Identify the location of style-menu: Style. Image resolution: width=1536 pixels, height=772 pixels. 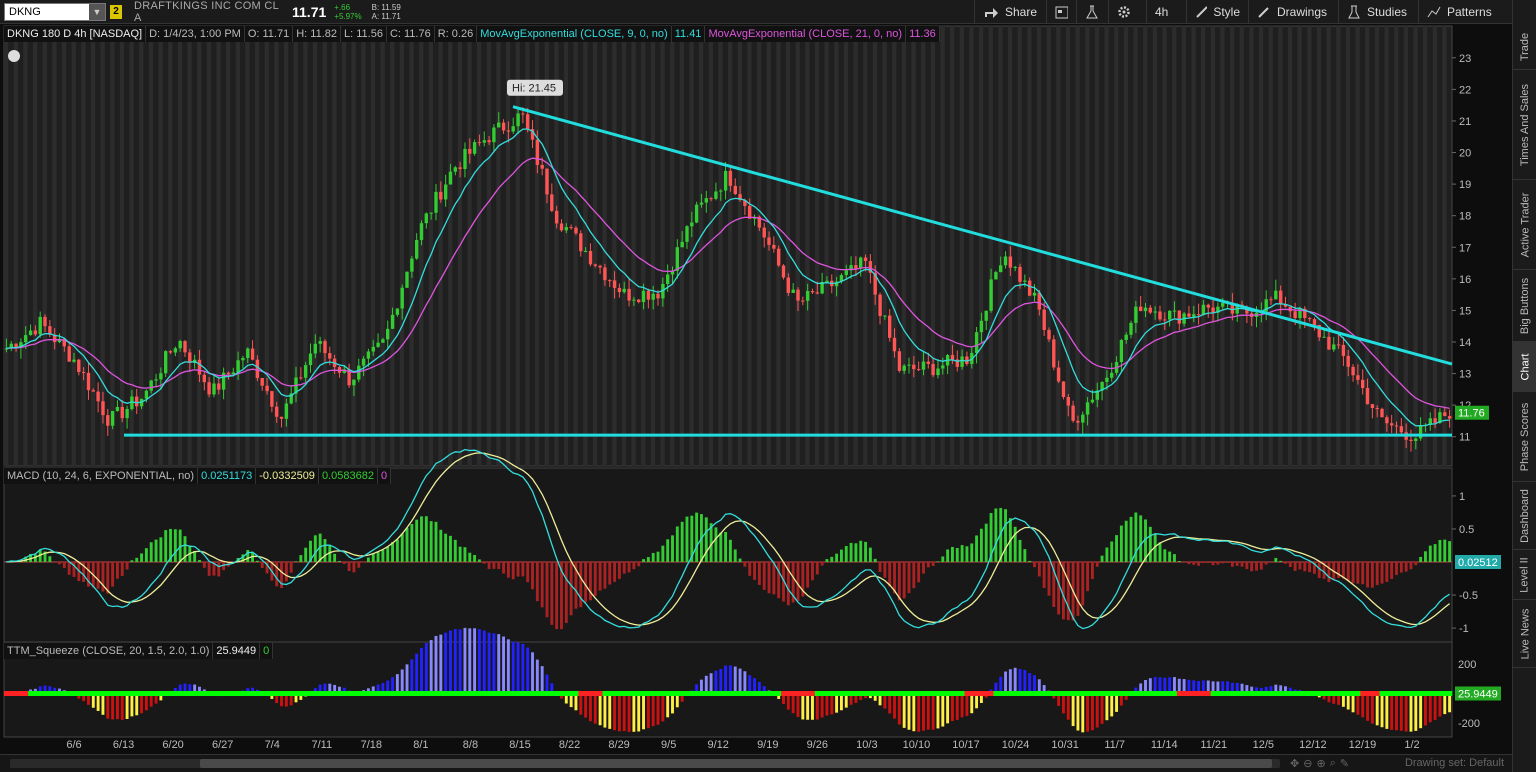
(1217, 12).